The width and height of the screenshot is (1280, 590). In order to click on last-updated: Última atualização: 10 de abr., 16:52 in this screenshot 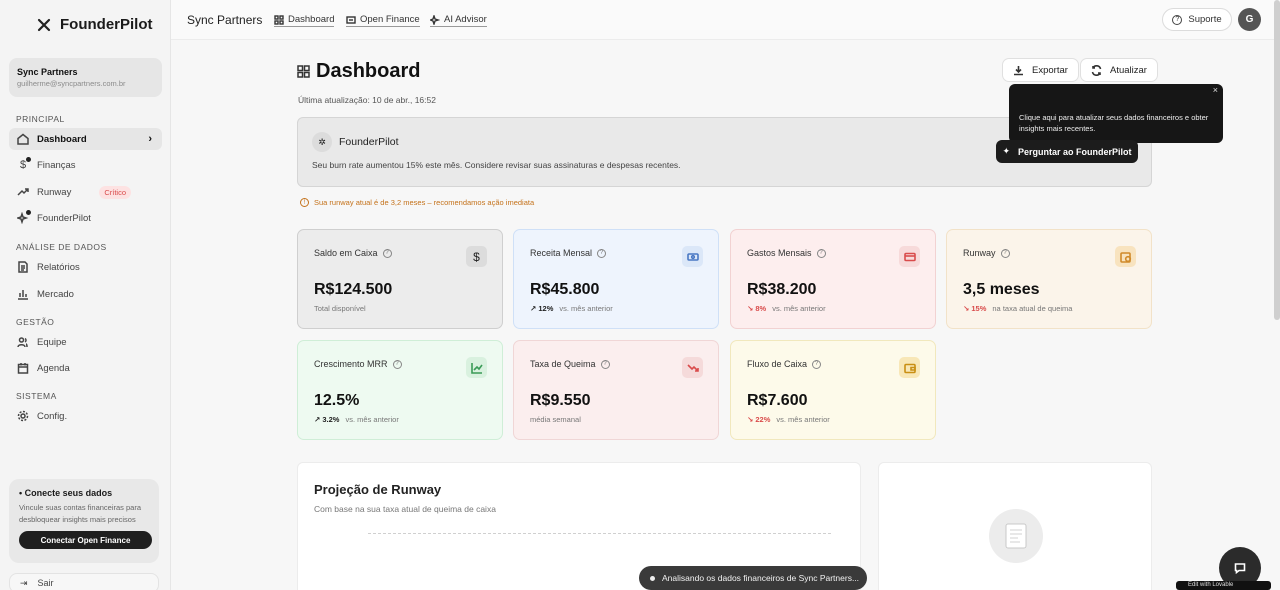, I will do `click(367, 100)`.